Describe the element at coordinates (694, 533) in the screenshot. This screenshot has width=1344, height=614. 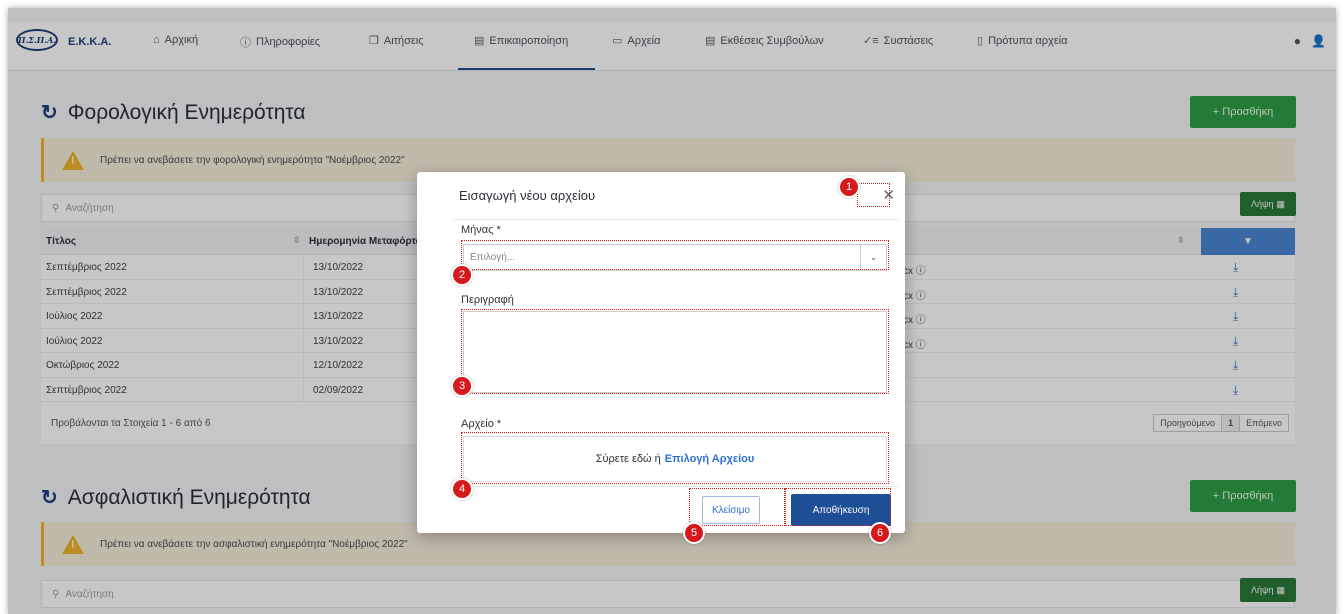
I see `marker-5: 5` at that location.